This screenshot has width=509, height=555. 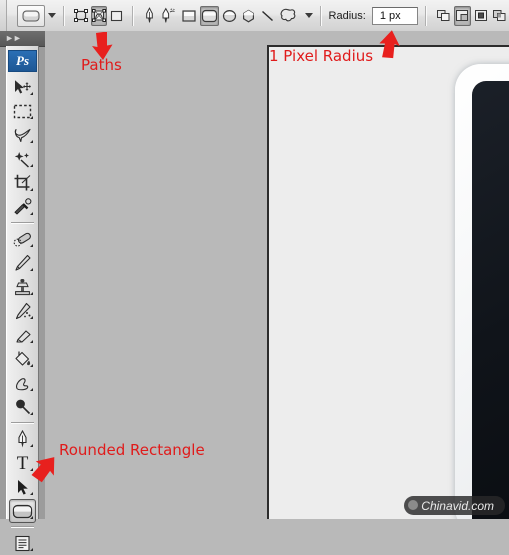 I want to click on shape-inner-screen, so click(x=490, y=300).